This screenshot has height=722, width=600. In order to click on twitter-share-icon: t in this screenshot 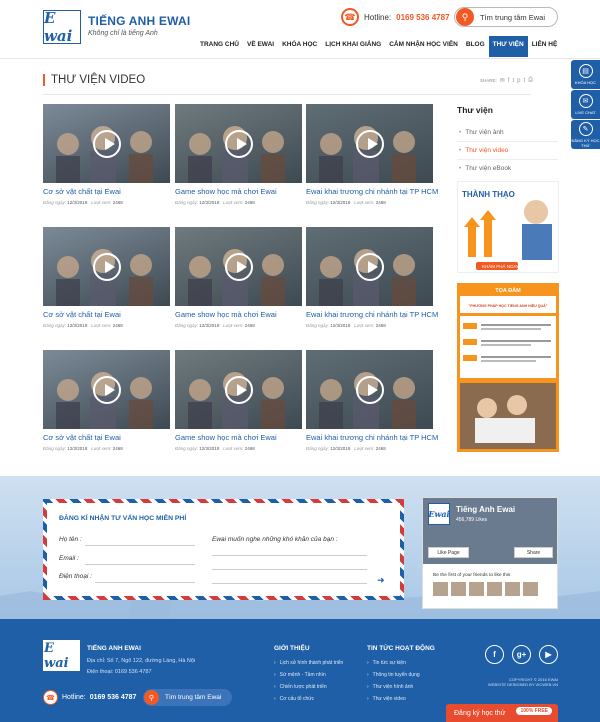, I will do `click(513, 81)`.